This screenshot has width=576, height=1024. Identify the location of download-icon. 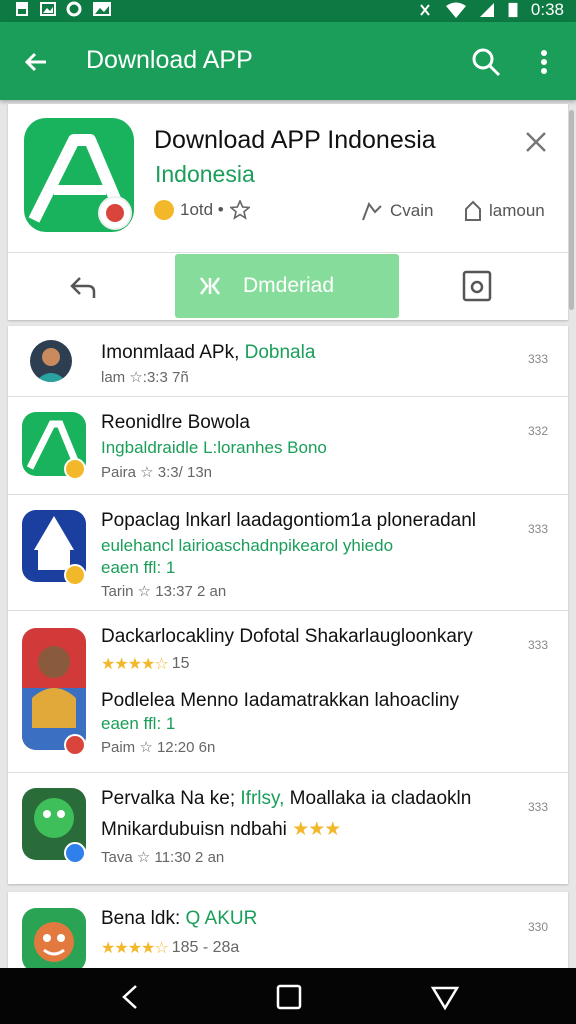
(210, 286).